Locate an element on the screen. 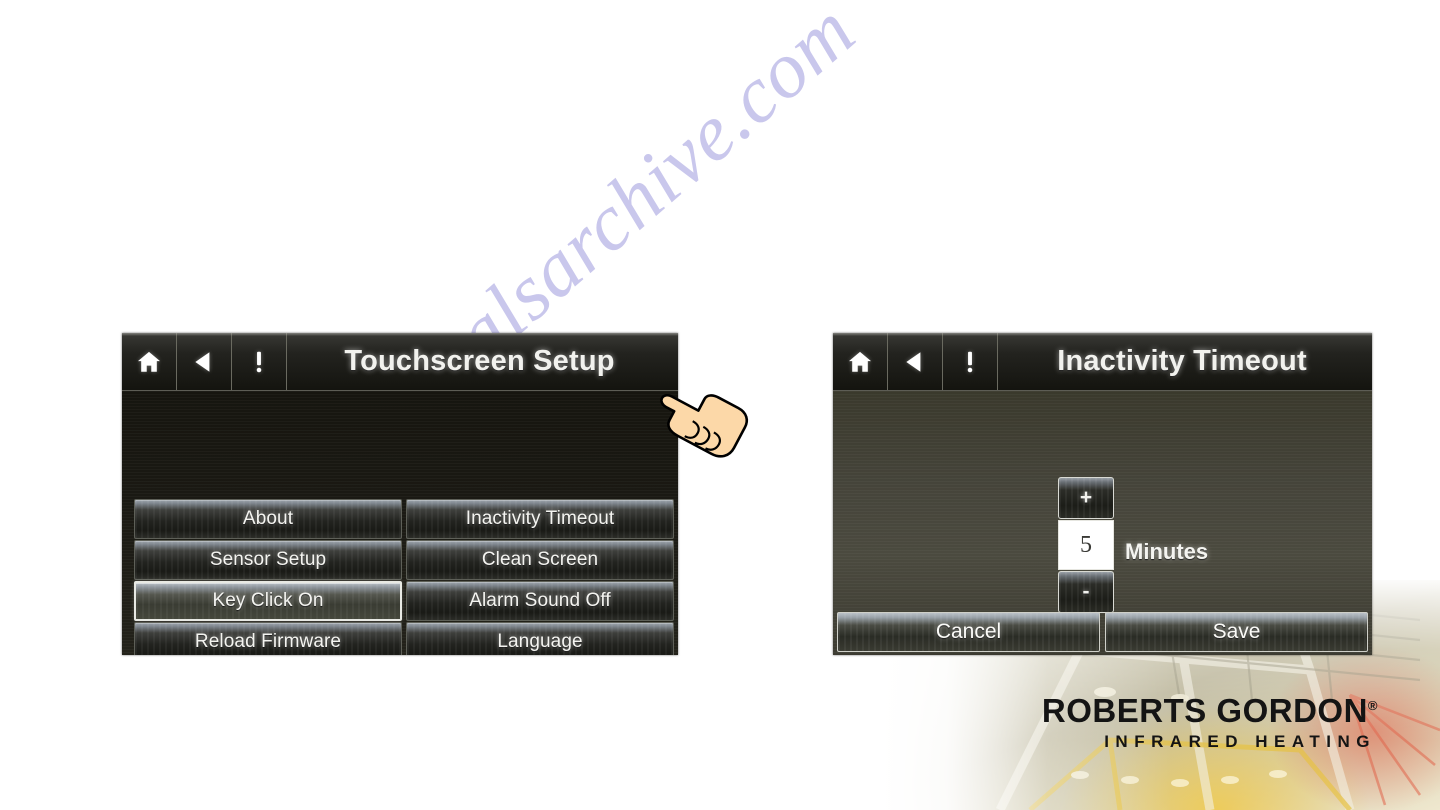  timeout-unit-label: Minutes is located at coordinates (1167, 551).